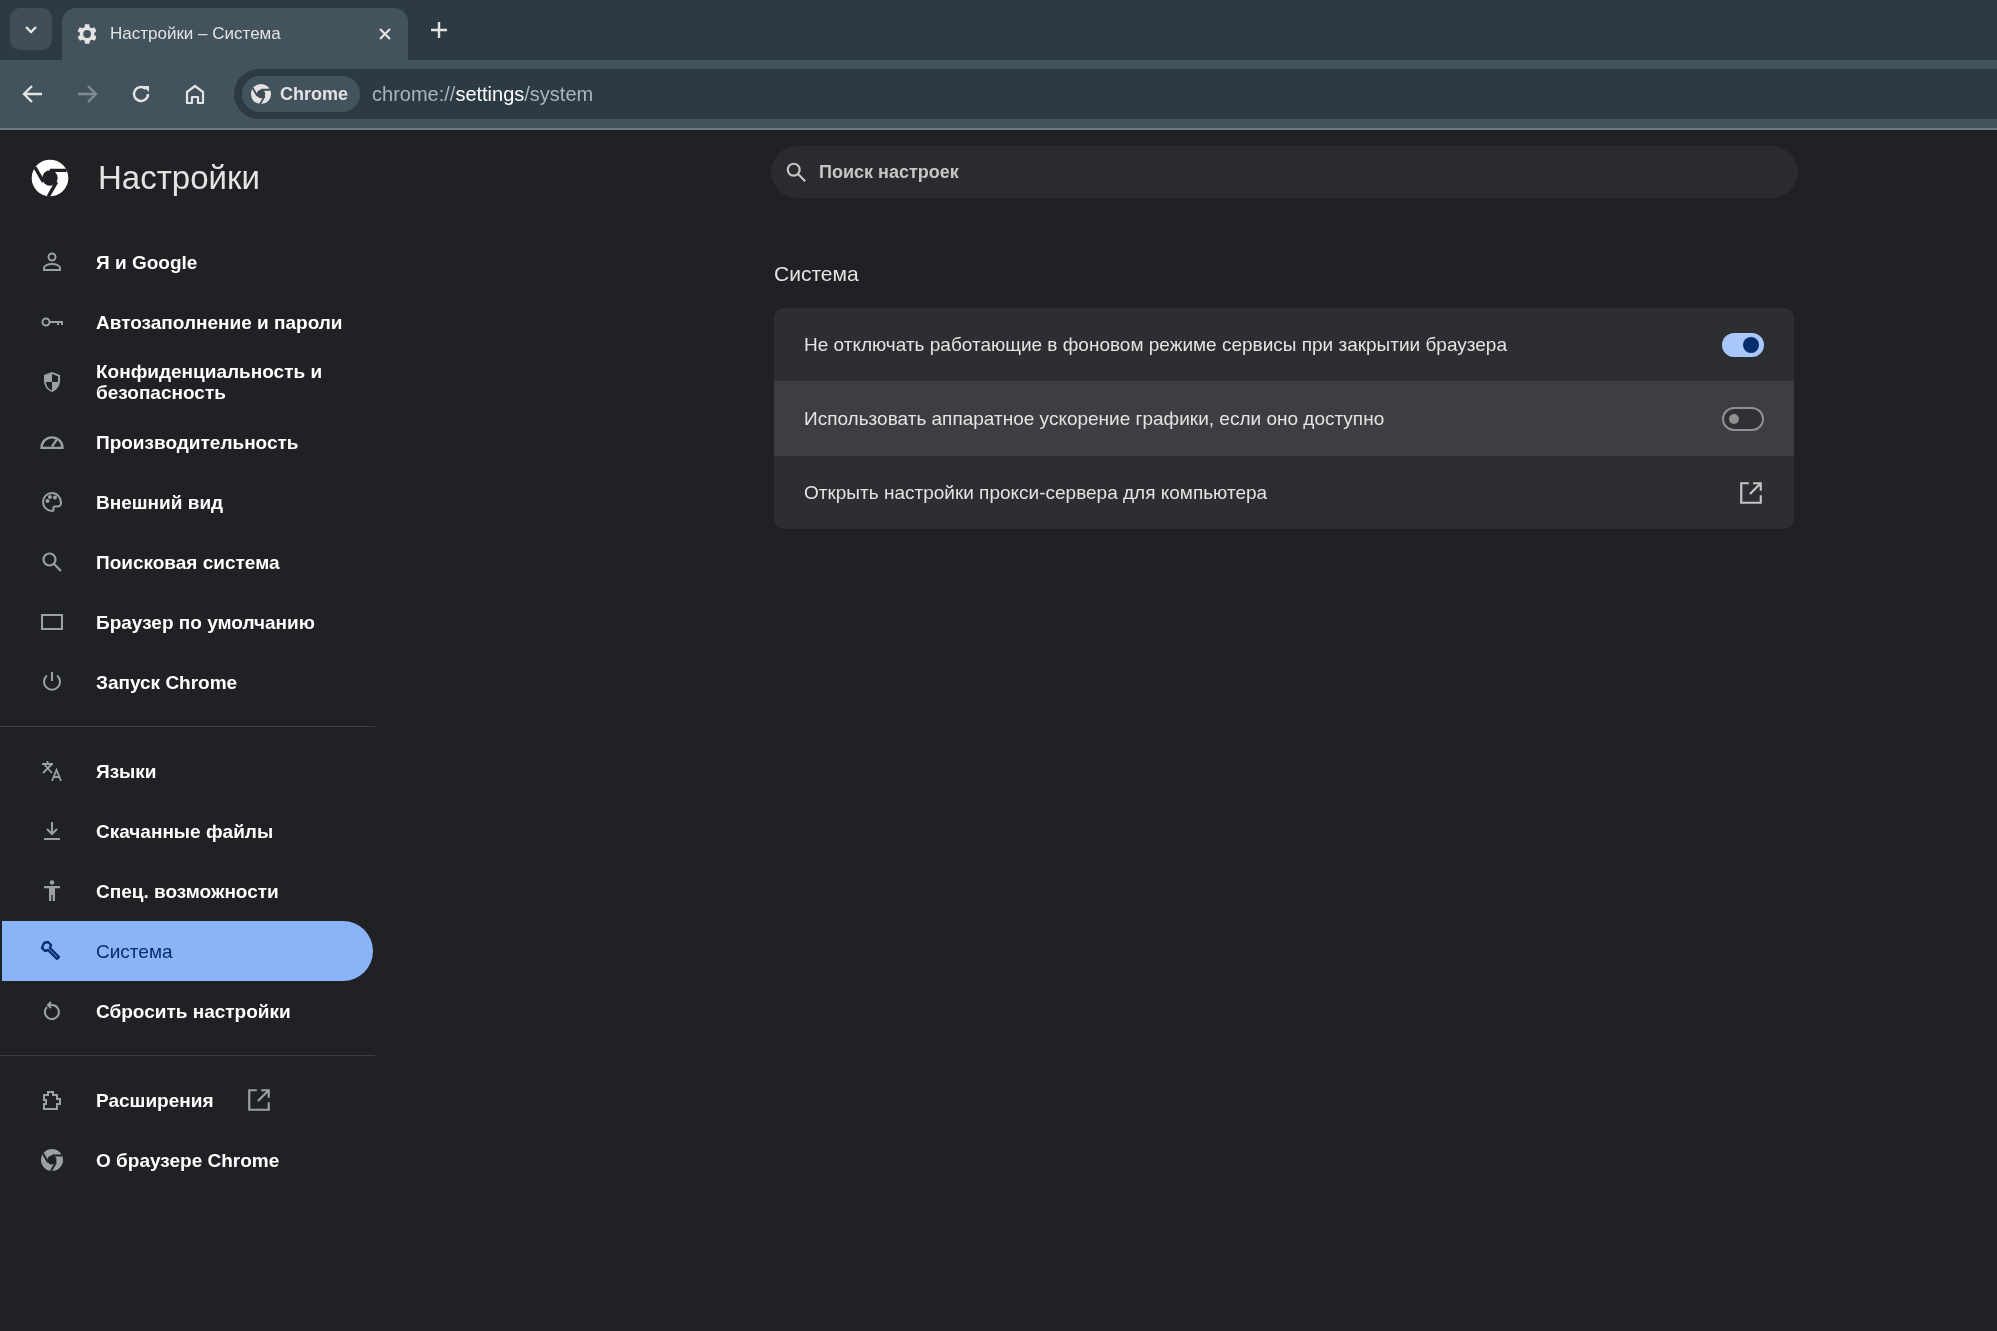  What do you see at coordinates (187, 1160) in the screenshot?
I see `sidebar-item: О браузере Chrome` at bounding box center [187, 1160].